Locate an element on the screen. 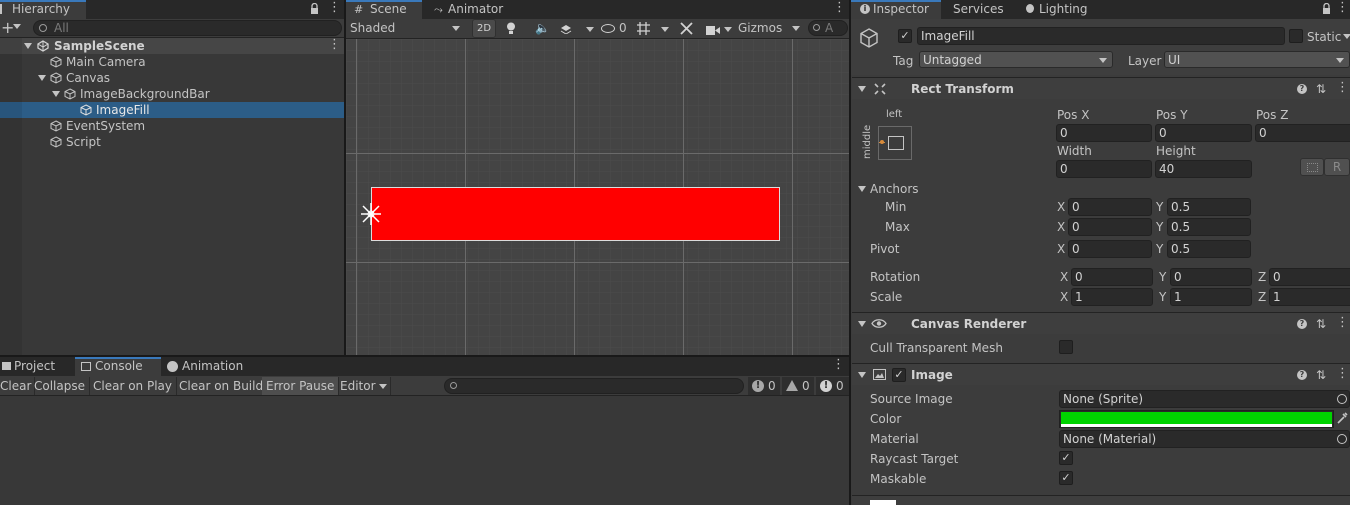 The width and height of the screenshot is (1350, 505). pos-x-field: 0 is located at coordinates (1104, 133).